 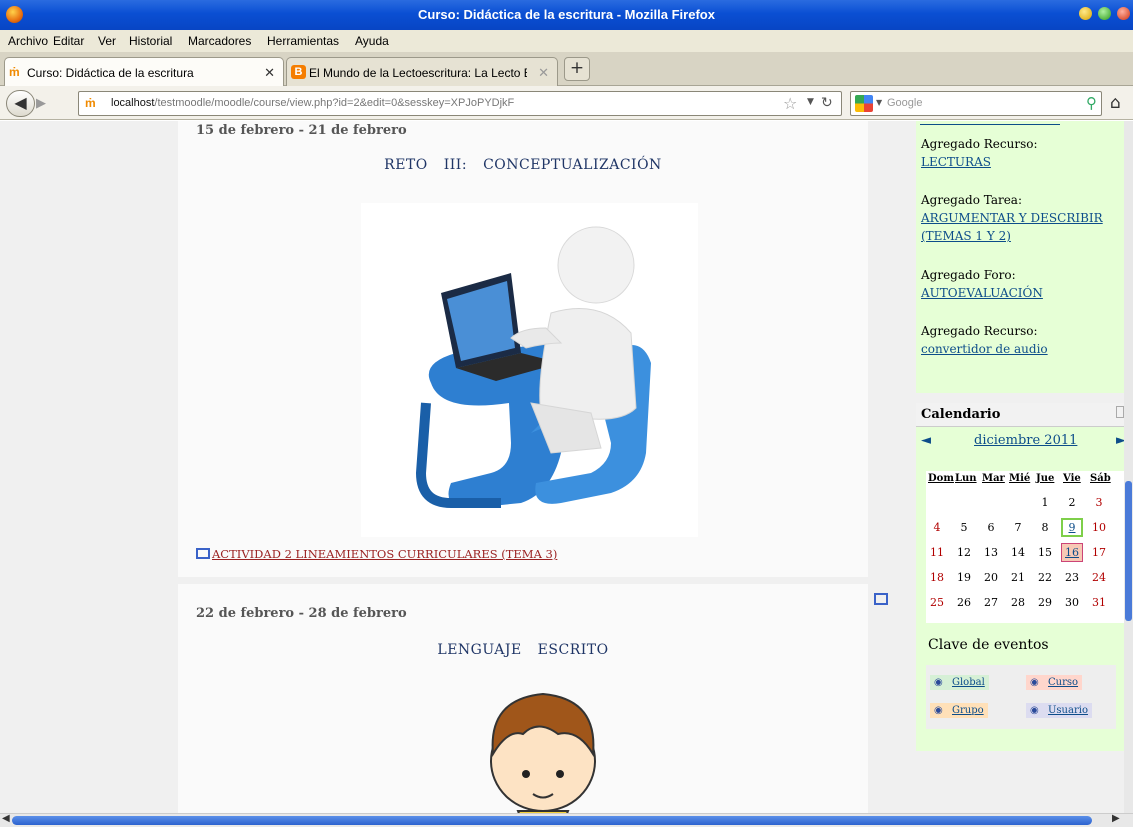 I want to click on key-curso: ◉ Curso, so click(x=1054, y=682).